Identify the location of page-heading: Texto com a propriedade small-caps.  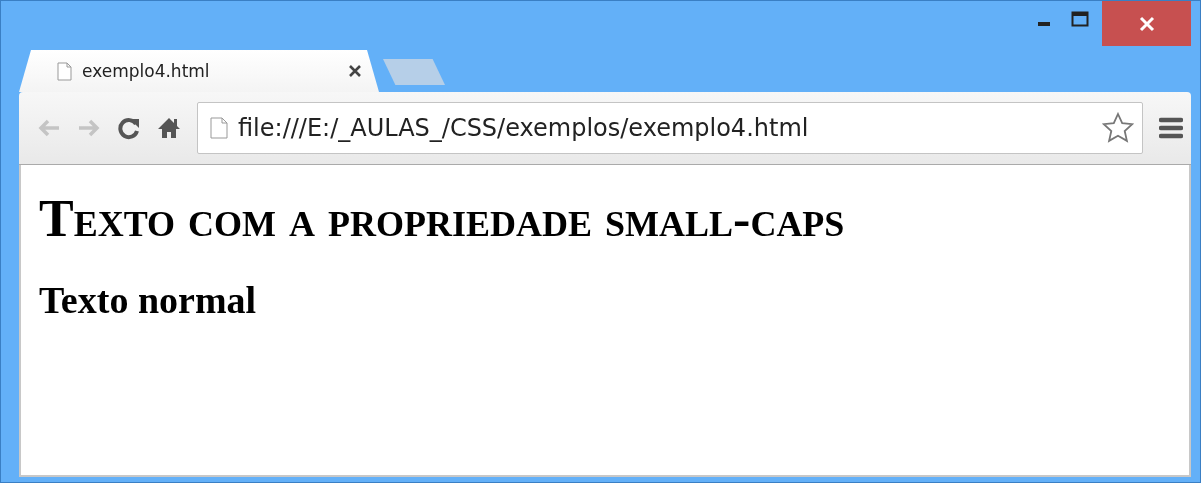
(442, 218).